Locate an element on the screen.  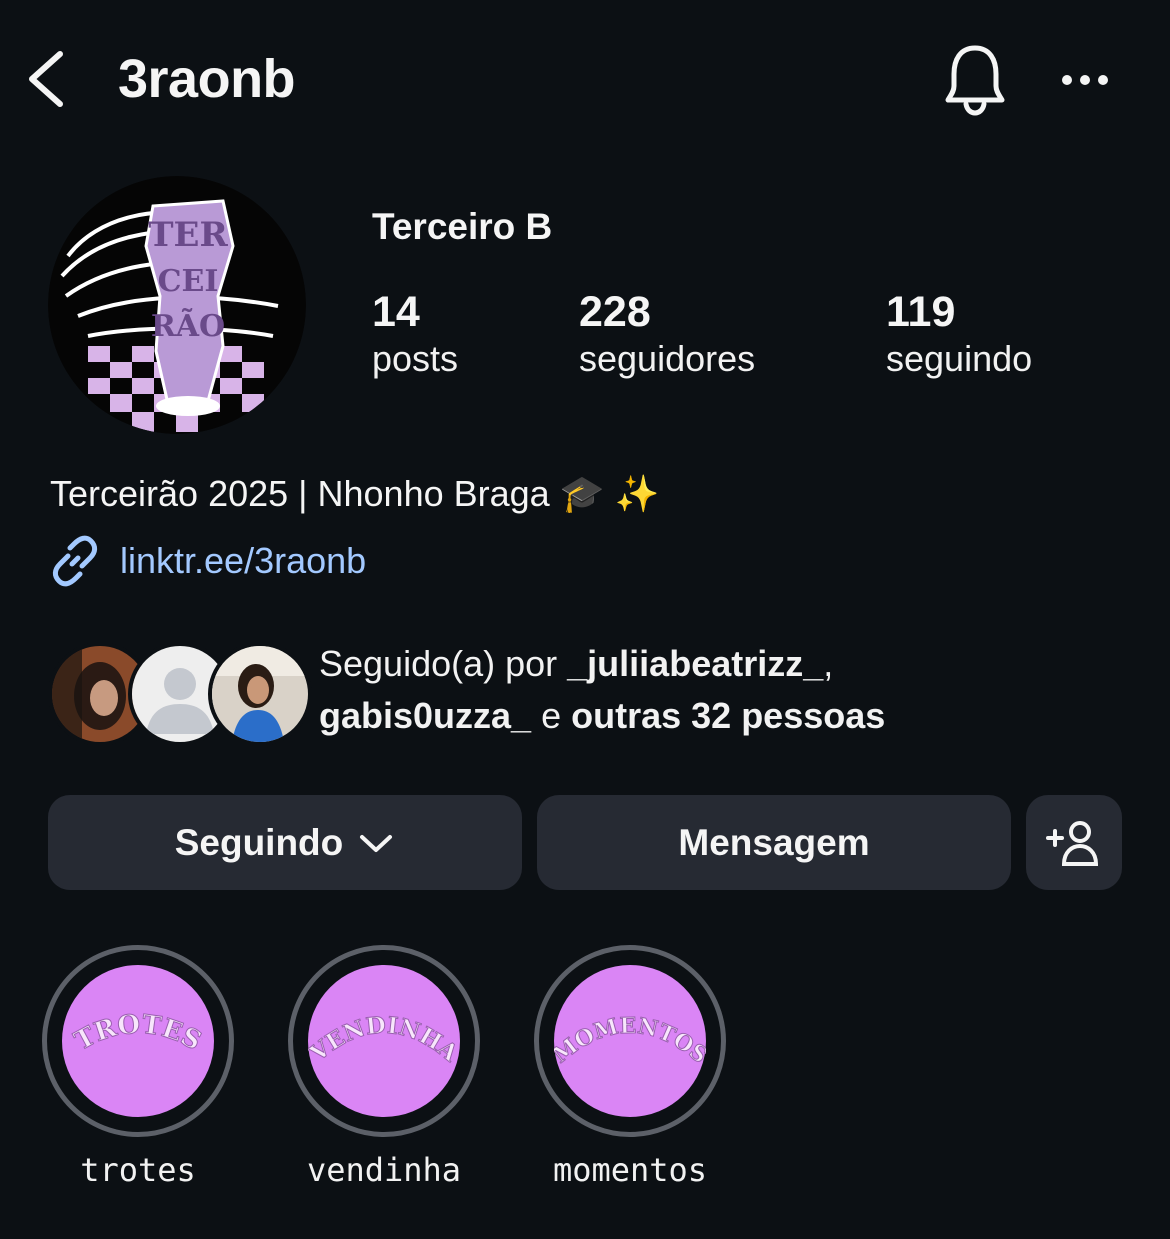
highlight-cover-text: VENDINHA is located at coordinates (384, 1039).